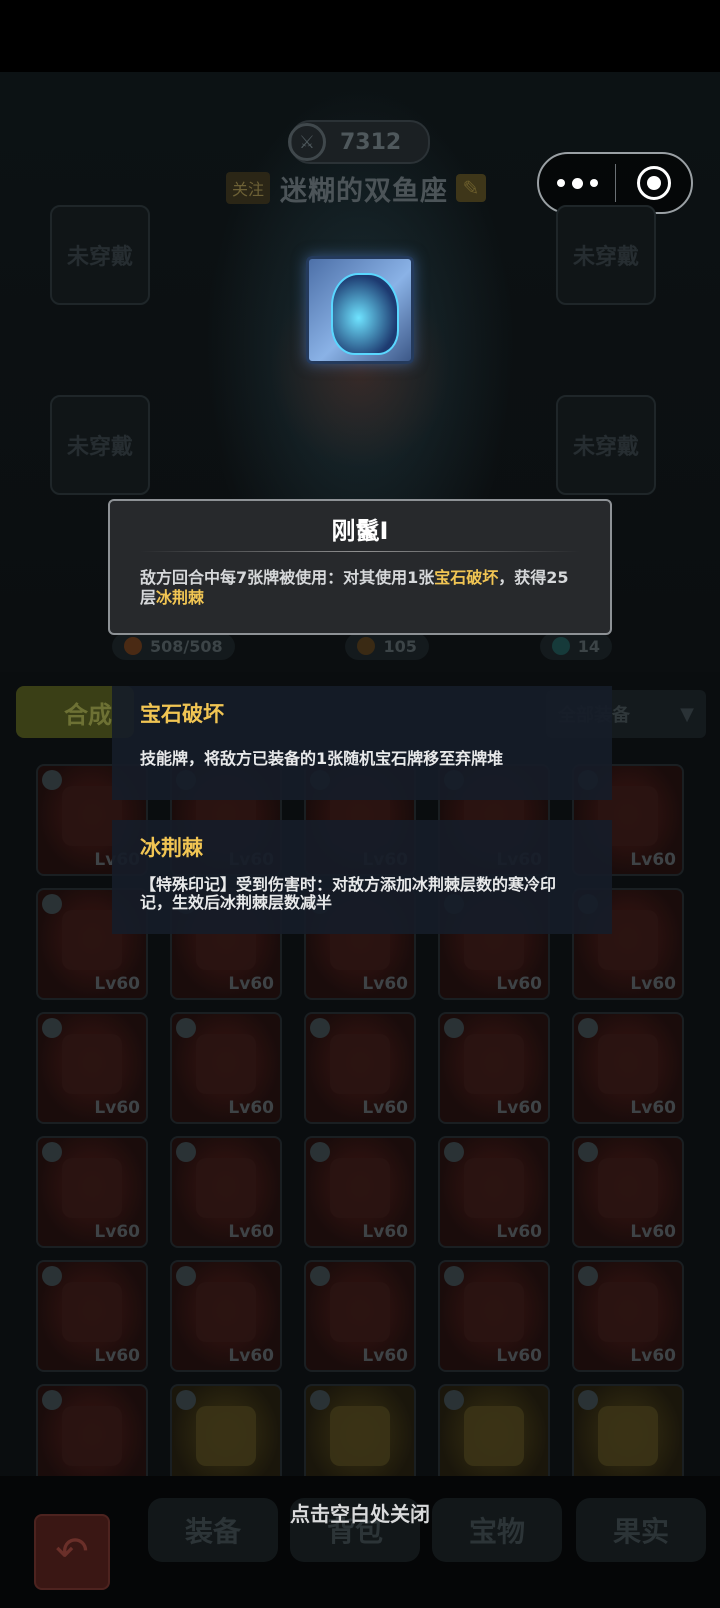 The height and width of the screenshot is (1608, 720). I want to click on attack-stat: 105, so click(387, 646).